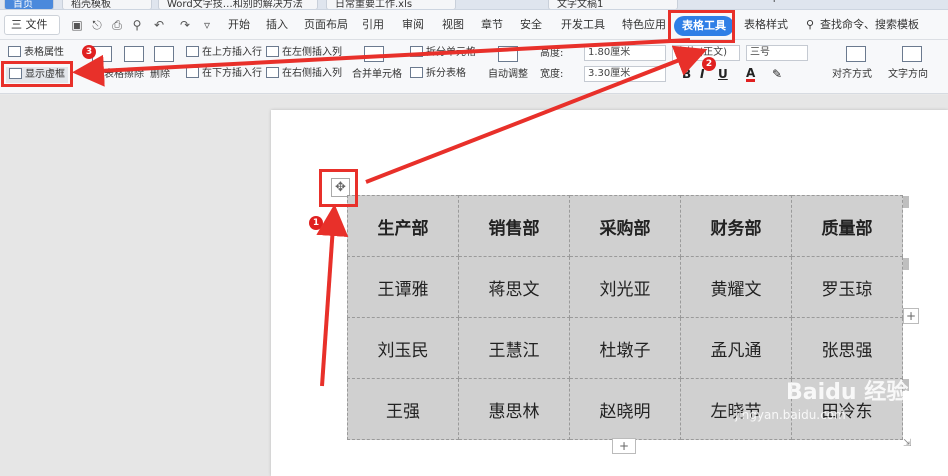  I want to click on watermark-url: jingyan.baidu.com, so click(790, 415).